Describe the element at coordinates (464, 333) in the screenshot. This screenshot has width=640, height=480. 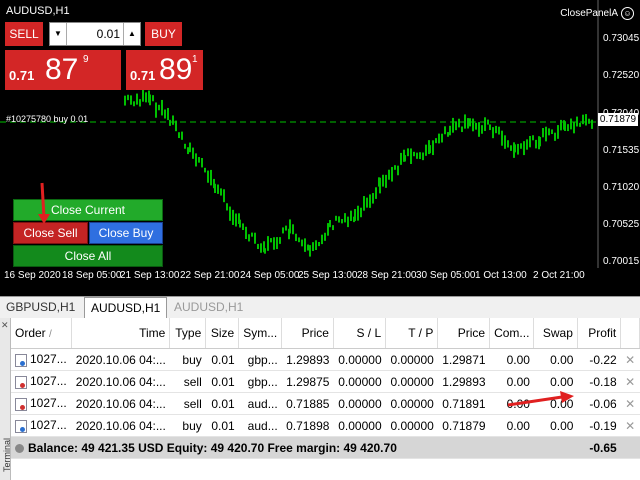
I see `col-current-price: Price` at that location.